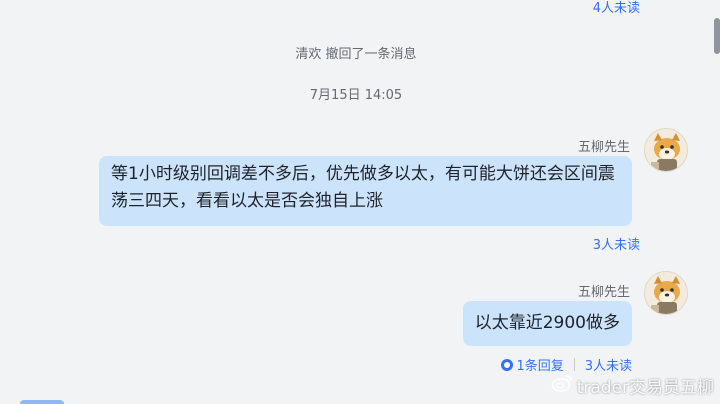 This screenshot has width=720, height=404. Describe the element at coordinates (566, 364) in the screenshot. I see `message-footer: 1条回复 3人未读` at that location.